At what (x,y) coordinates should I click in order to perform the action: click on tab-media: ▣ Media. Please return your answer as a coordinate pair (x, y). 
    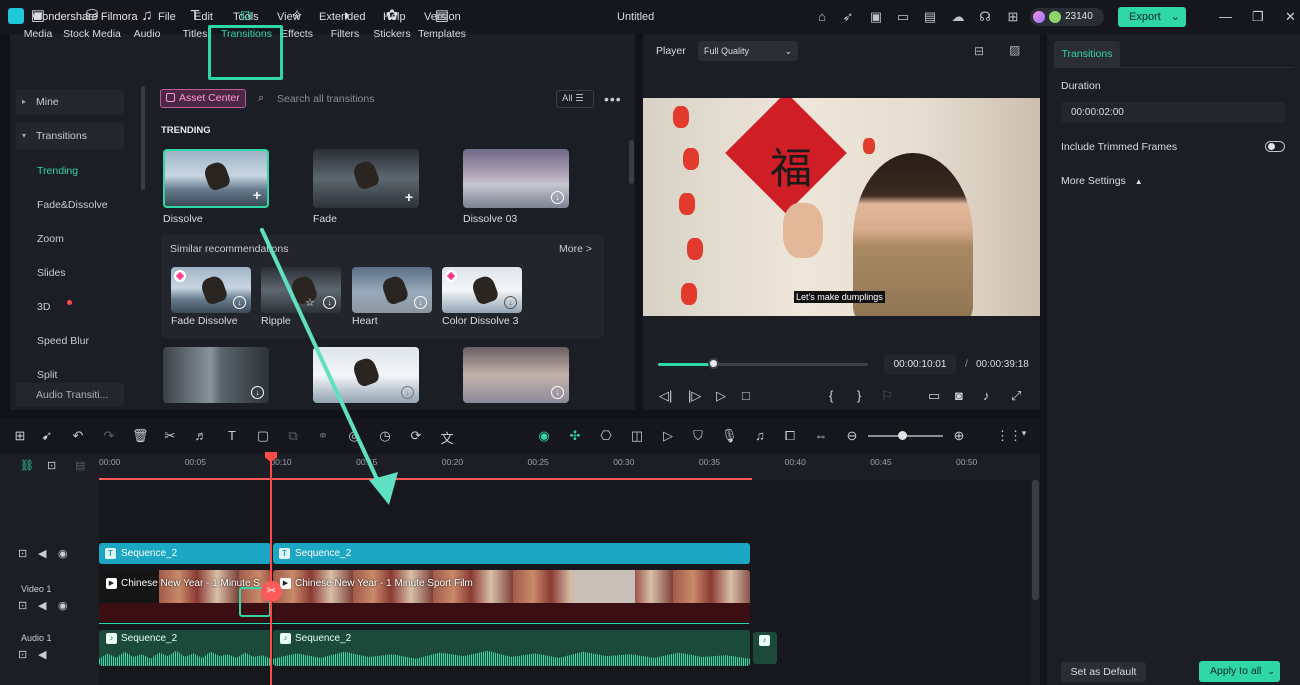
    Looking at the image, I should click on (38, 26).